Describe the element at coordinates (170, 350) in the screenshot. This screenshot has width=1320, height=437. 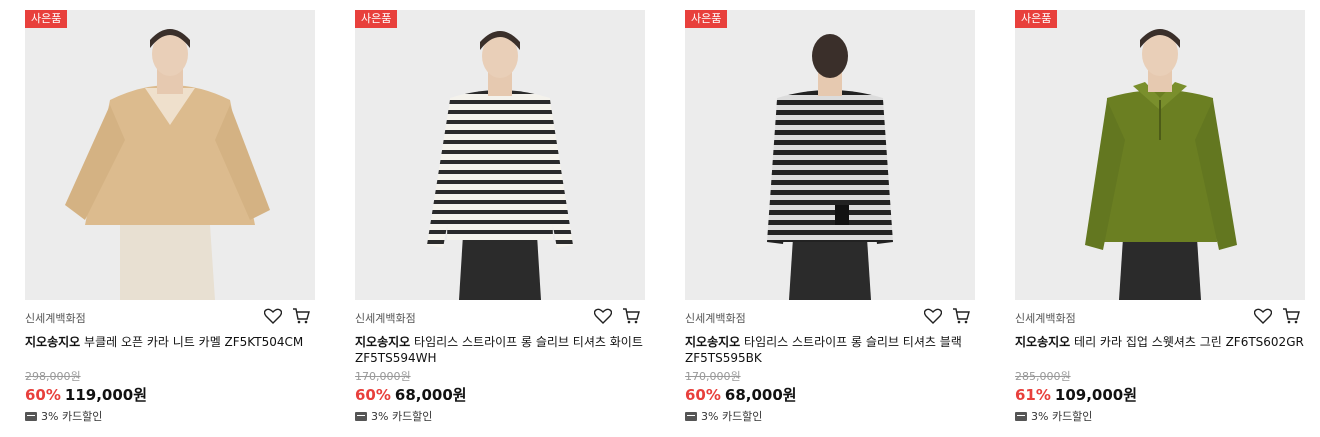
I see `product-title: 지오송지오 부클레 오픈 카라 니트 카멜 ZF5KT504CM` at that location.